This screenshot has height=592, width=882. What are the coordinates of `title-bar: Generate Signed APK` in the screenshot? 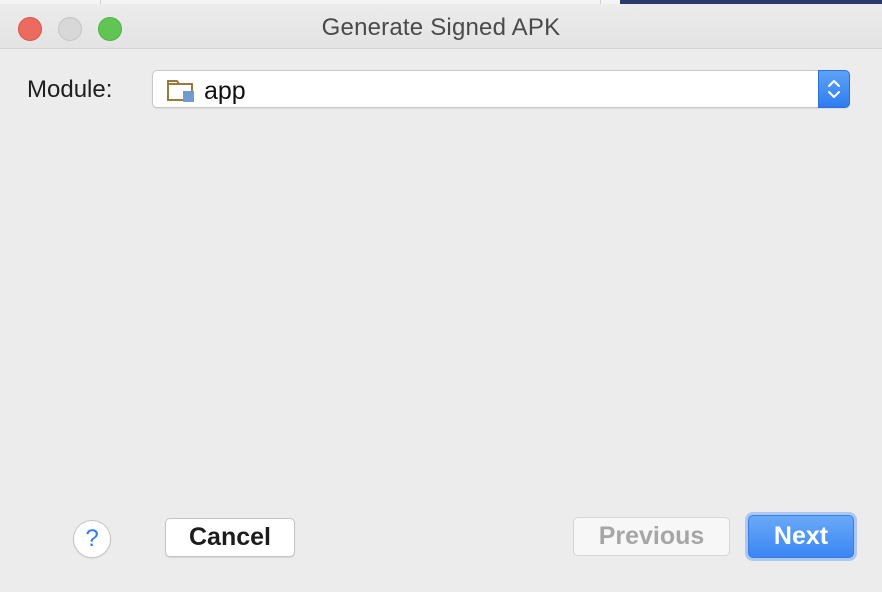 It's located at (441, 26).